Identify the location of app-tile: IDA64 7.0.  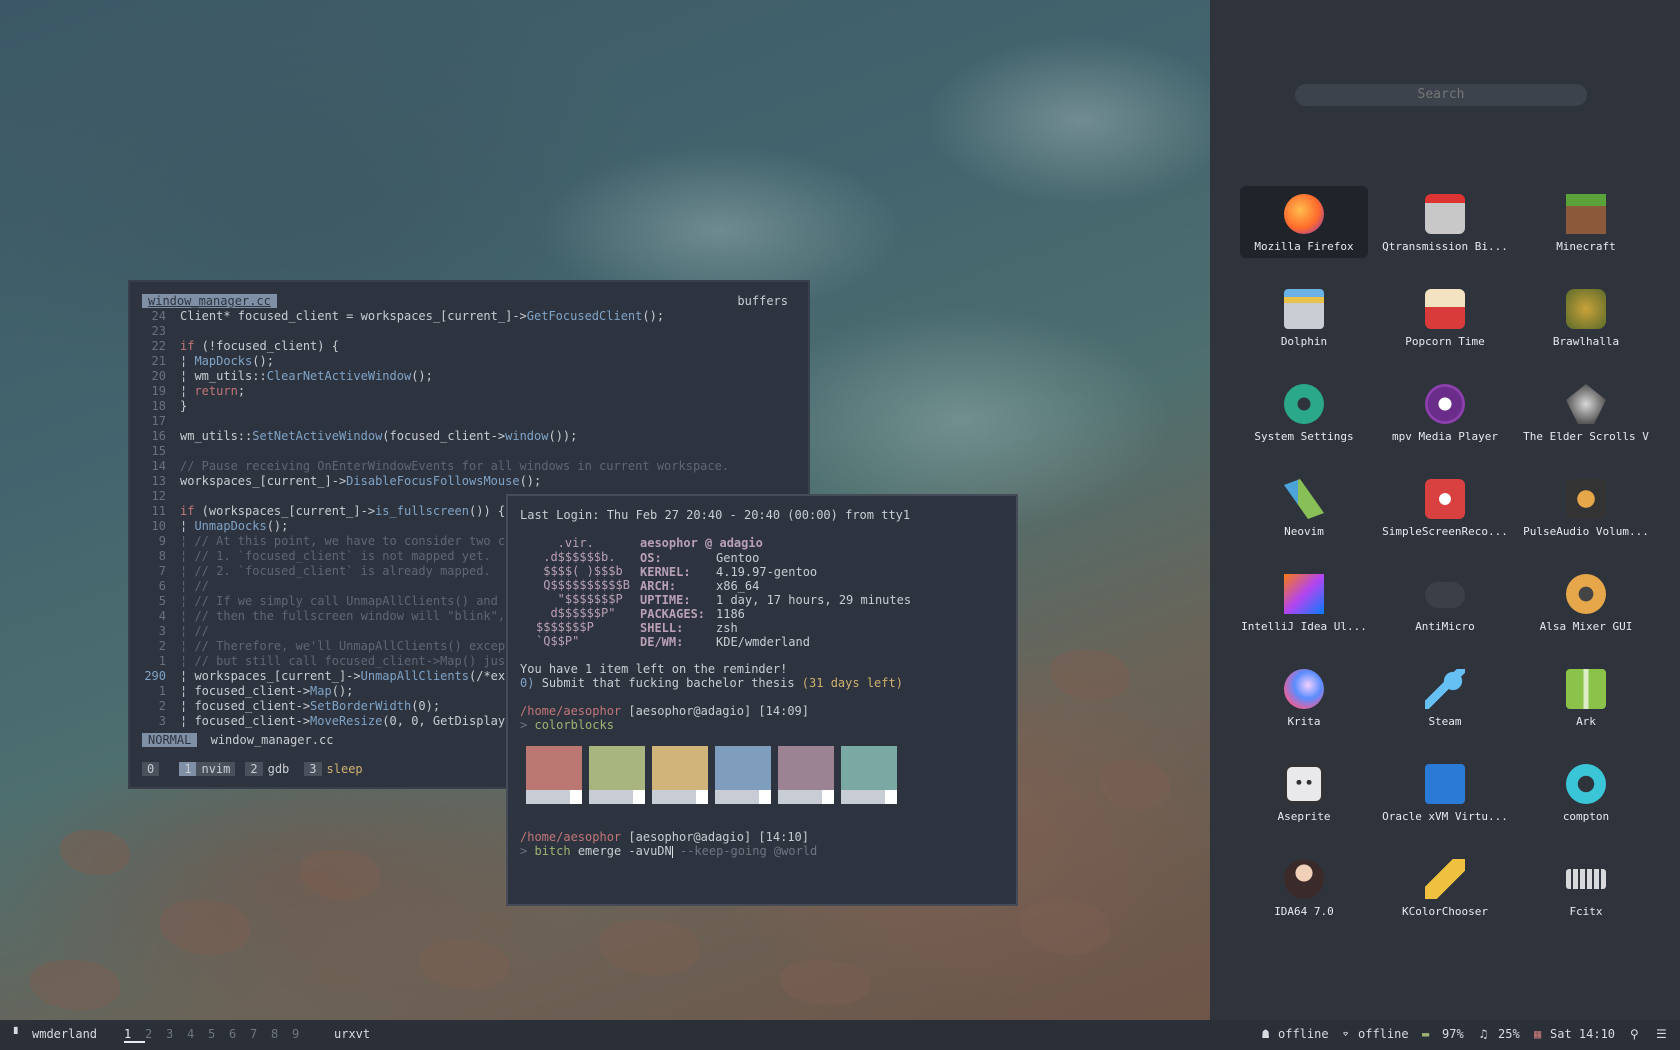
(1304, 887).